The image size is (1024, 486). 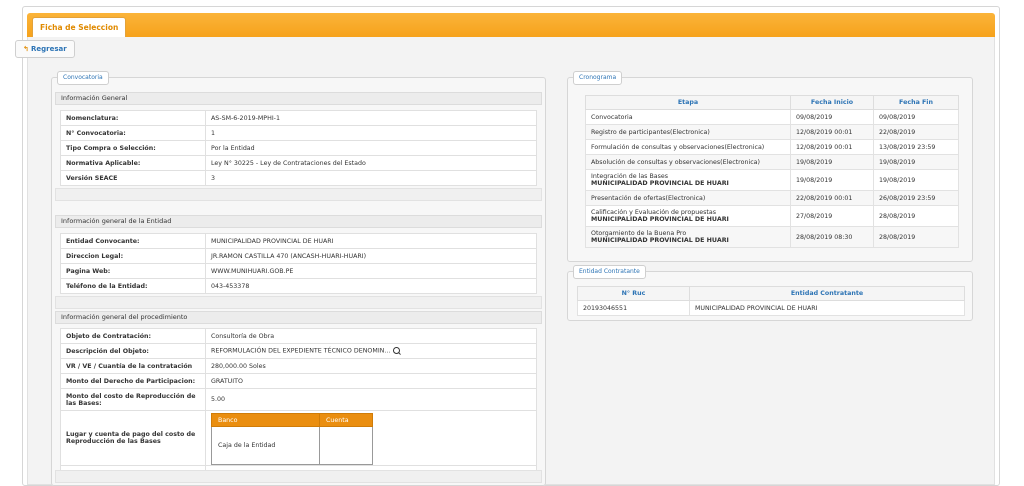 What do you see at coordinates (832, 198) in the screenshot?
I see `start-date: 22/08/2019 00:01` at bounding box center [832, 198].